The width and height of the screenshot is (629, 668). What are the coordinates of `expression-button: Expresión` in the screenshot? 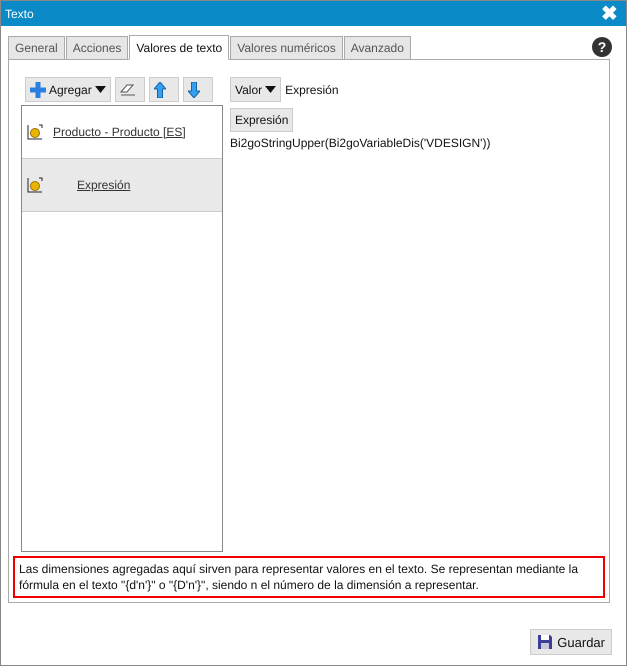 It's located at (262, 120).